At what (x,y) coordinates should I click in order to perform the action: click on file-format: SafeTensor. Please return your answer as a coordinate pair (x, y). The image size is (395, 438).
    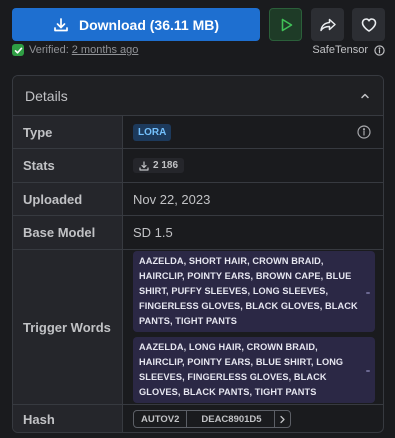
    Looking at the image, I should click on (348, 50).